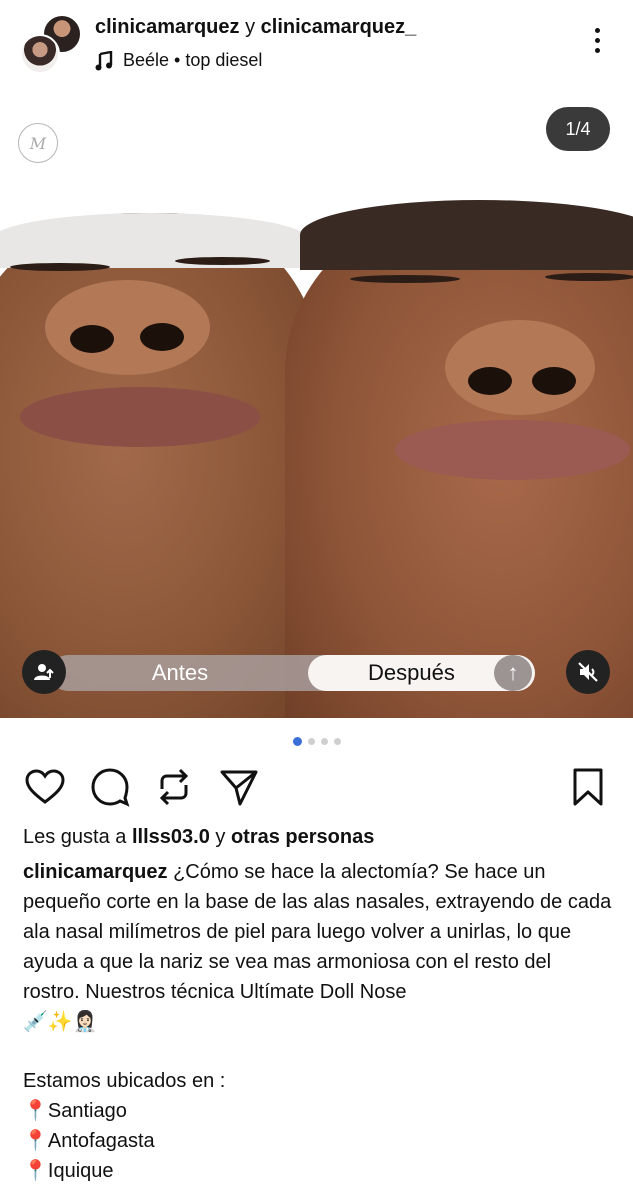  I want to click on likes-others: otras personas, so click(302, 837).